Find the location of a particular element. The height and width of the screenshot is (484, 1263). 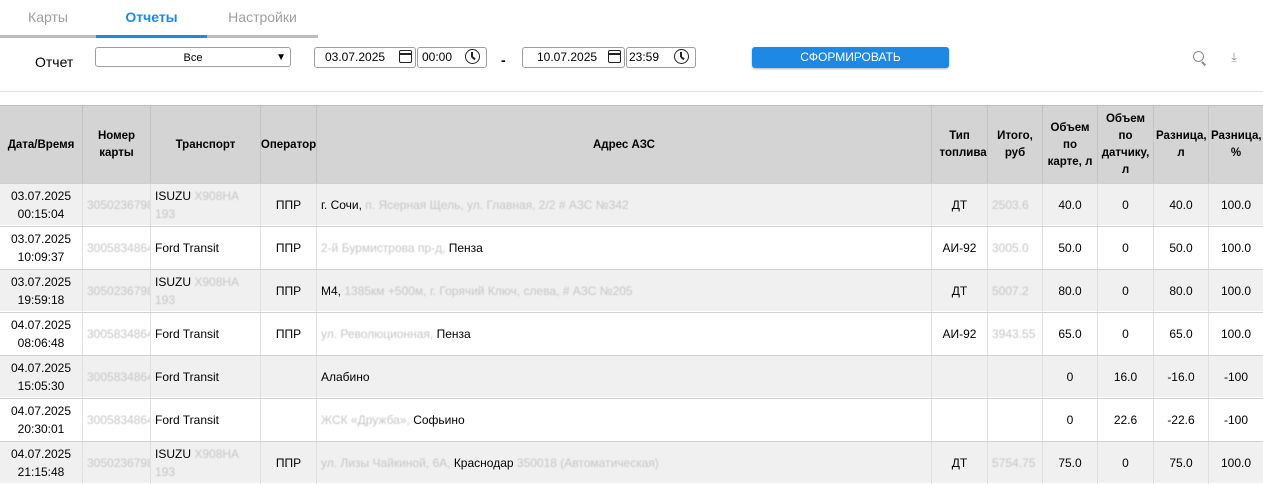

cell-datetime: 04.07.2025 08:06:48 is located at coordinates (41, 334).